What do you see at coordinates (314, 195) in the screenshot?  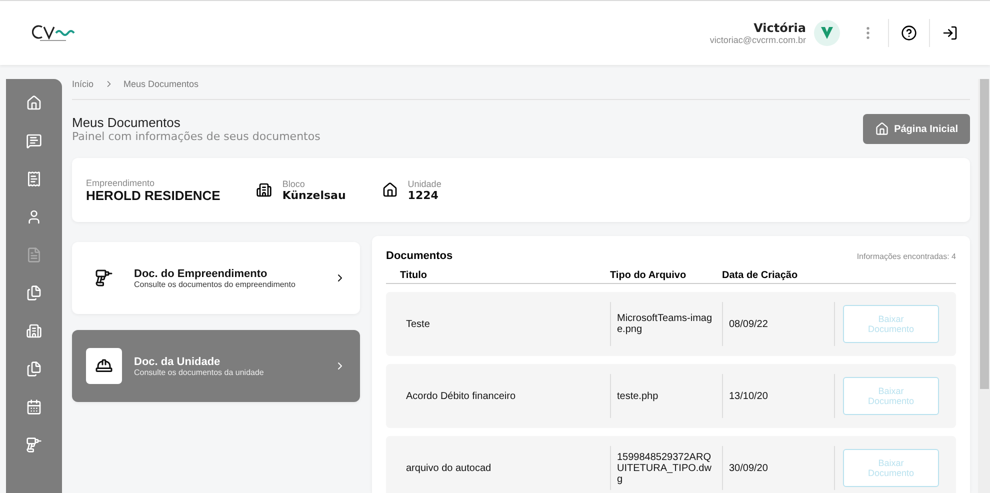 I see `field-value: Künzelsau` at bounding box center [314, 195].